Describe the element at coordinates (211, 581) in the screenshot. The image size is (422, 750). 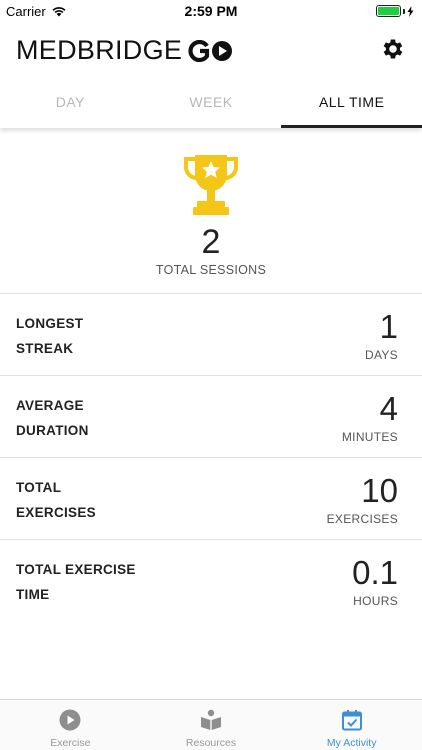
I see `stat-row-total-exercise-time: TOTAL EXERCISE TIME 0.1 HOURS` at that location.